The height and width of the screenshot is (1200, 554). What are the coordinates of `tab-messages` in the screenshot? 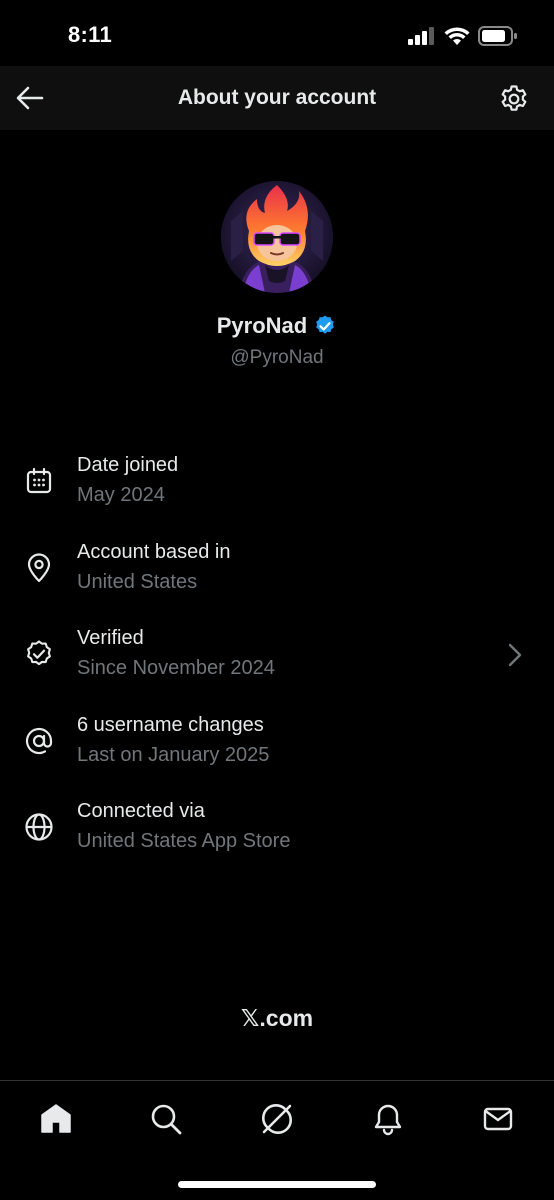 It's located at (498, 1119).